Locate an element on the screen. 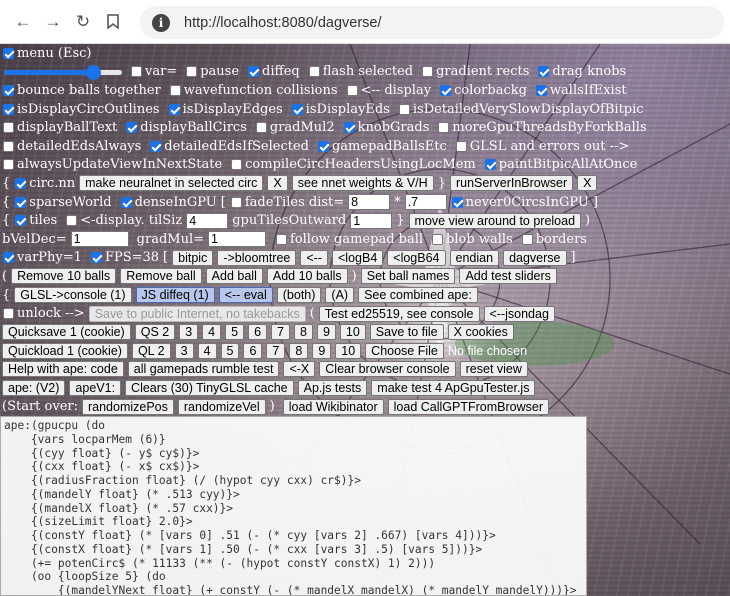 The height and width of the screenshot is (596, 730). quicksave-slot-button: 4 is located at coordinates (212, 332).